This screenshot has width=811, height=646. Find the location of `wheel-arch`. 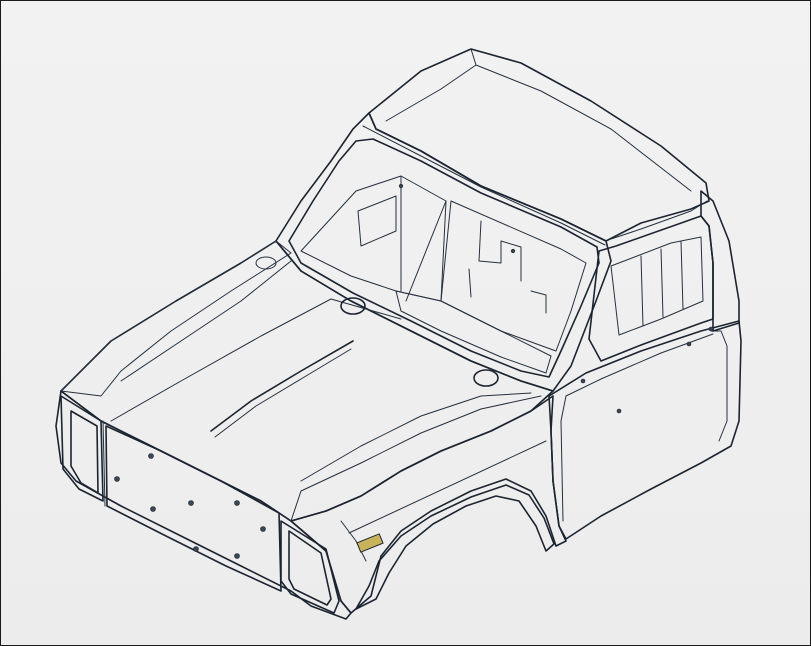

wheel-arch is located at coordinates (455, 547).